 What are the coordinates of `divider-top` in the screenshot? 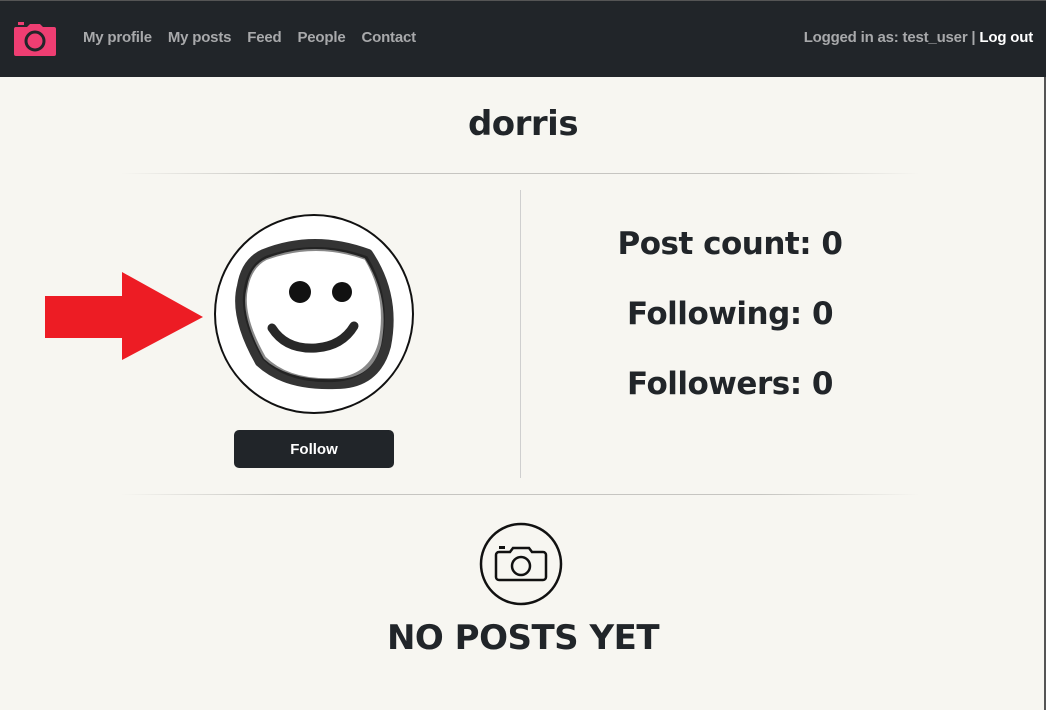 It's located at (520, 173).